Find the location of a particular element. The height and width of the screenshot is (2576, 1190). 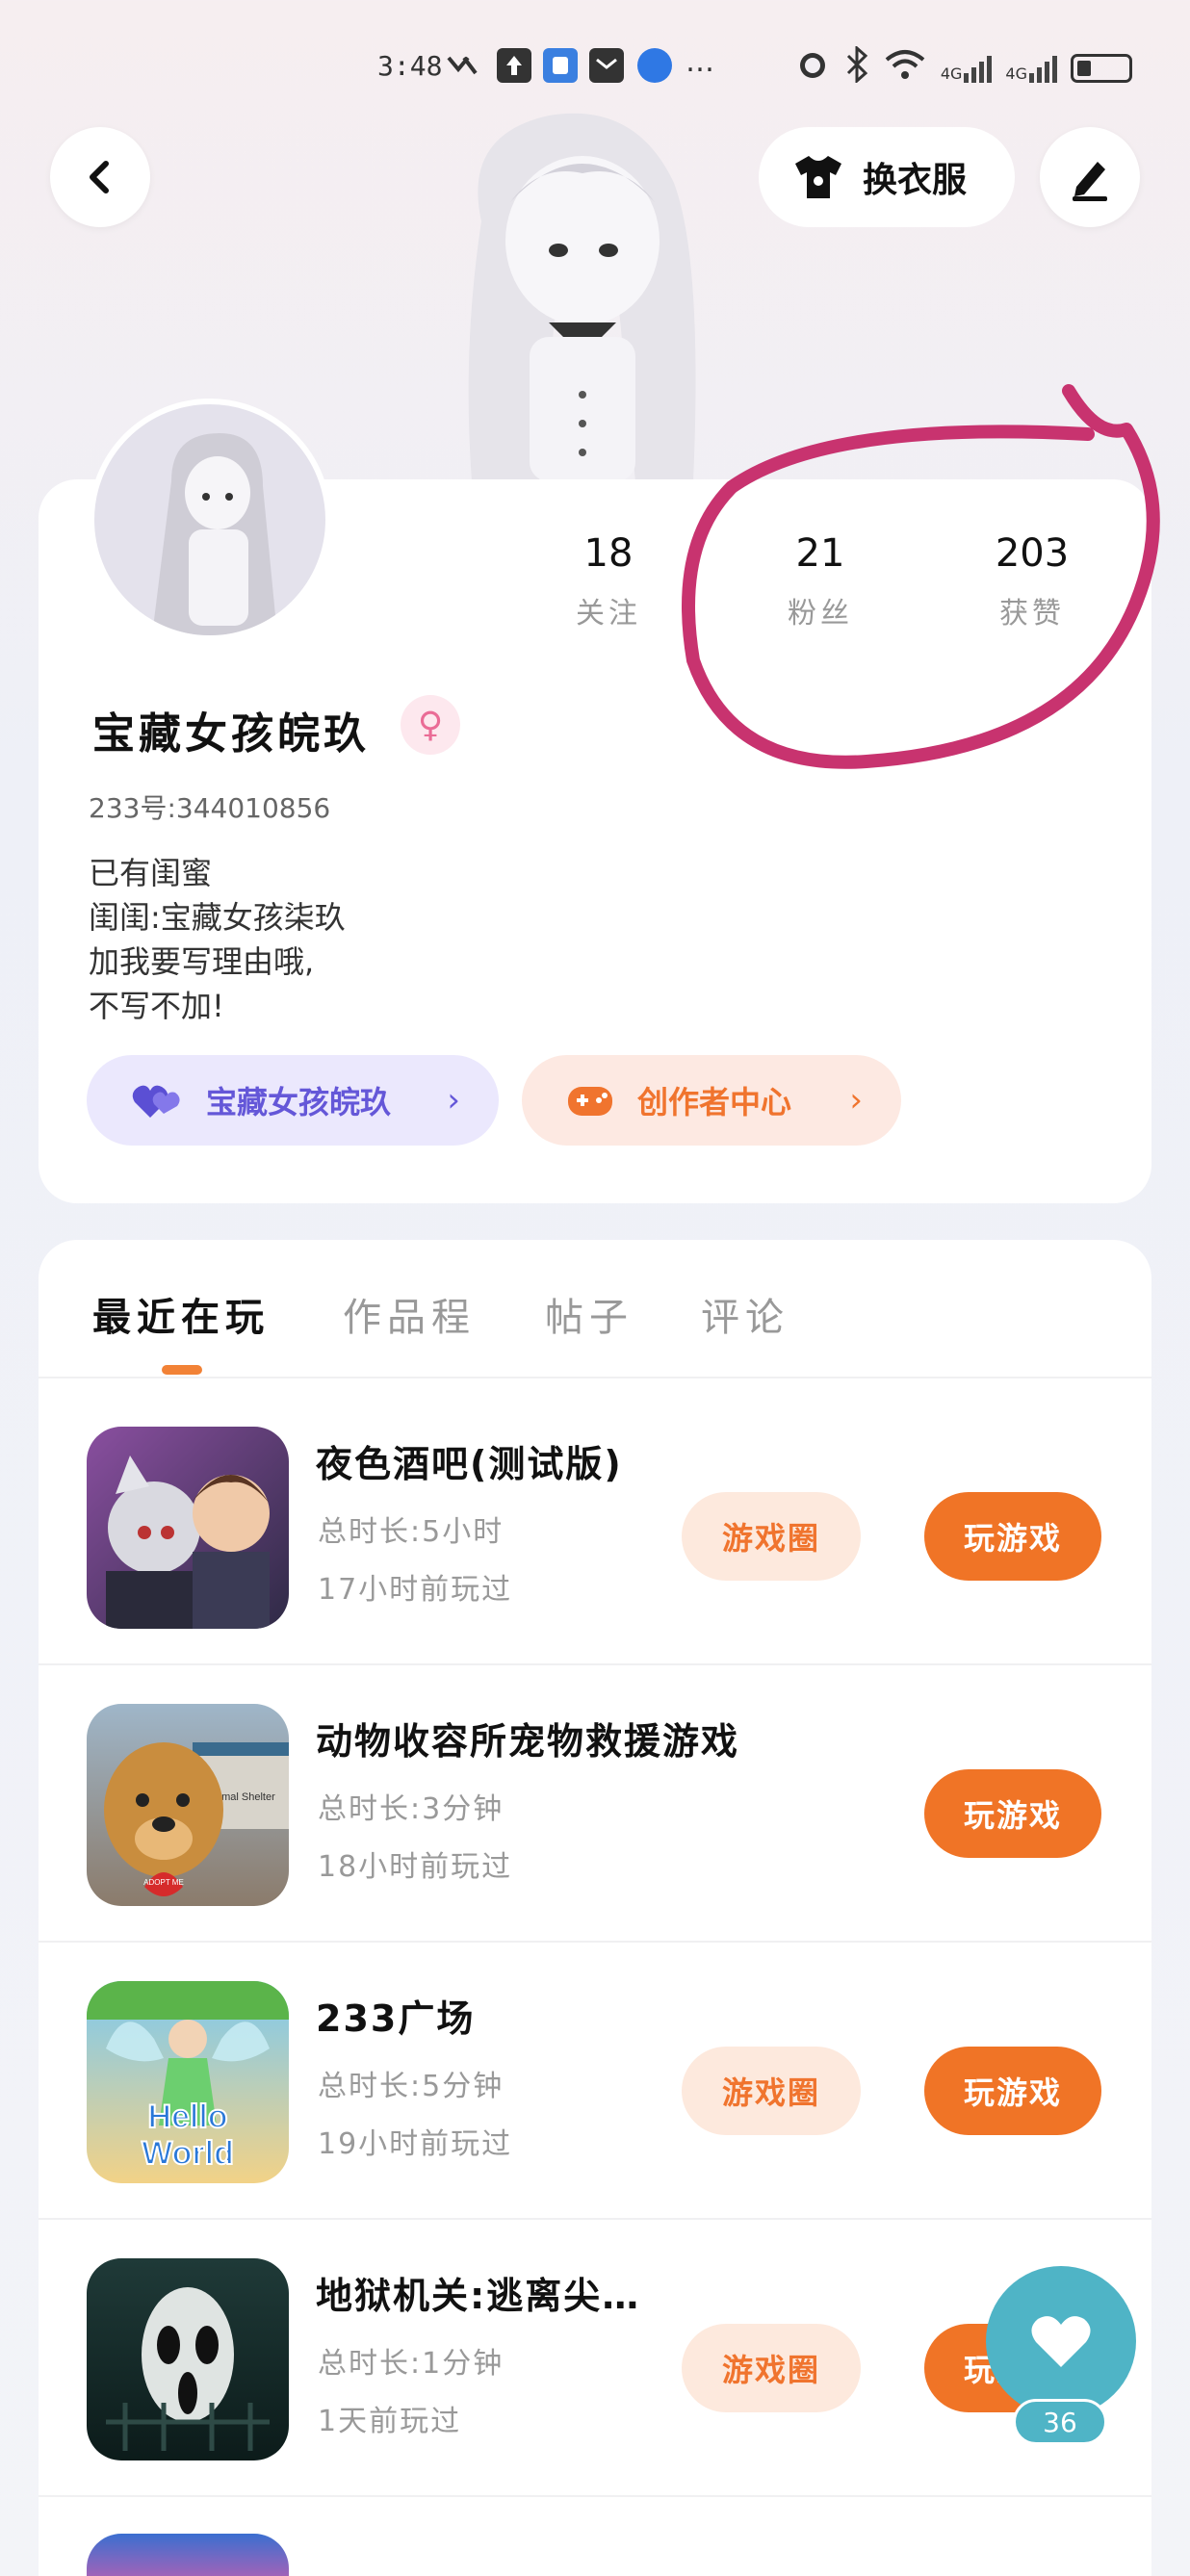

status-bar: 3:48 … 4G 4G is located at coordinates (595, 67).